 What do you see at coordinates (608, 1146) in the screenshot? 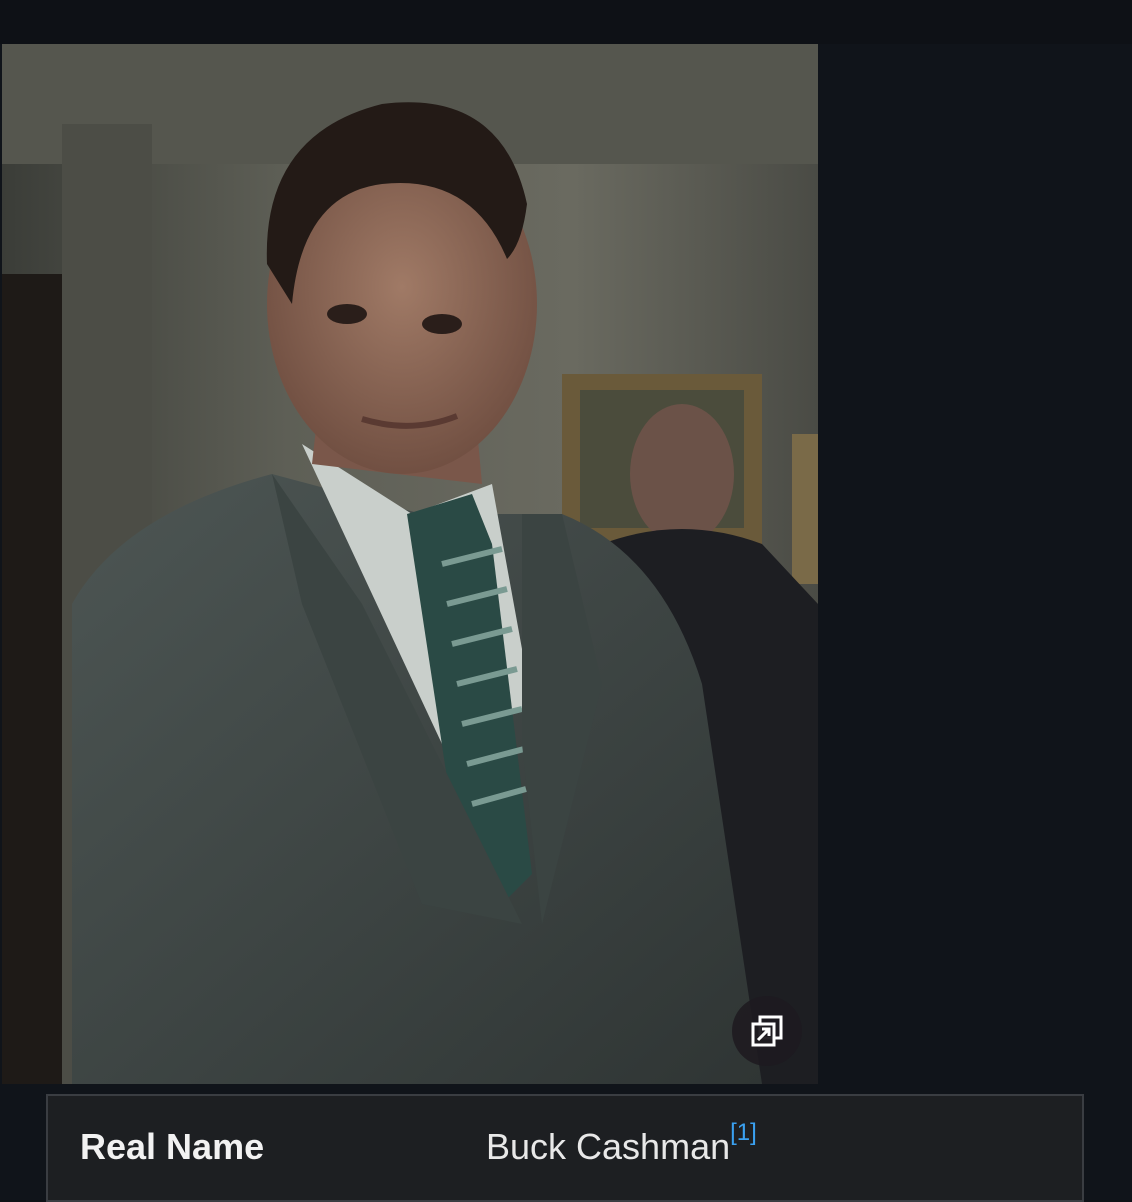
I see `real-name-text: Buck Cashman` at bounding box center [608, 1146].